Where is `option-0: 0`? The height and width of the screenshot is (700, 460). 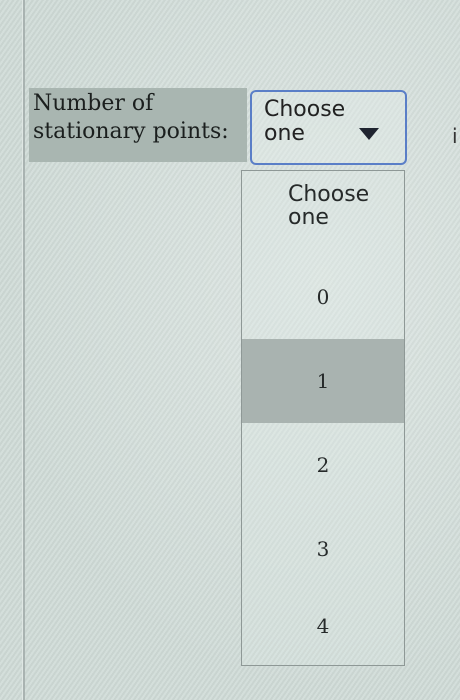
option-0: 0 is located at coordinates (323, 297).